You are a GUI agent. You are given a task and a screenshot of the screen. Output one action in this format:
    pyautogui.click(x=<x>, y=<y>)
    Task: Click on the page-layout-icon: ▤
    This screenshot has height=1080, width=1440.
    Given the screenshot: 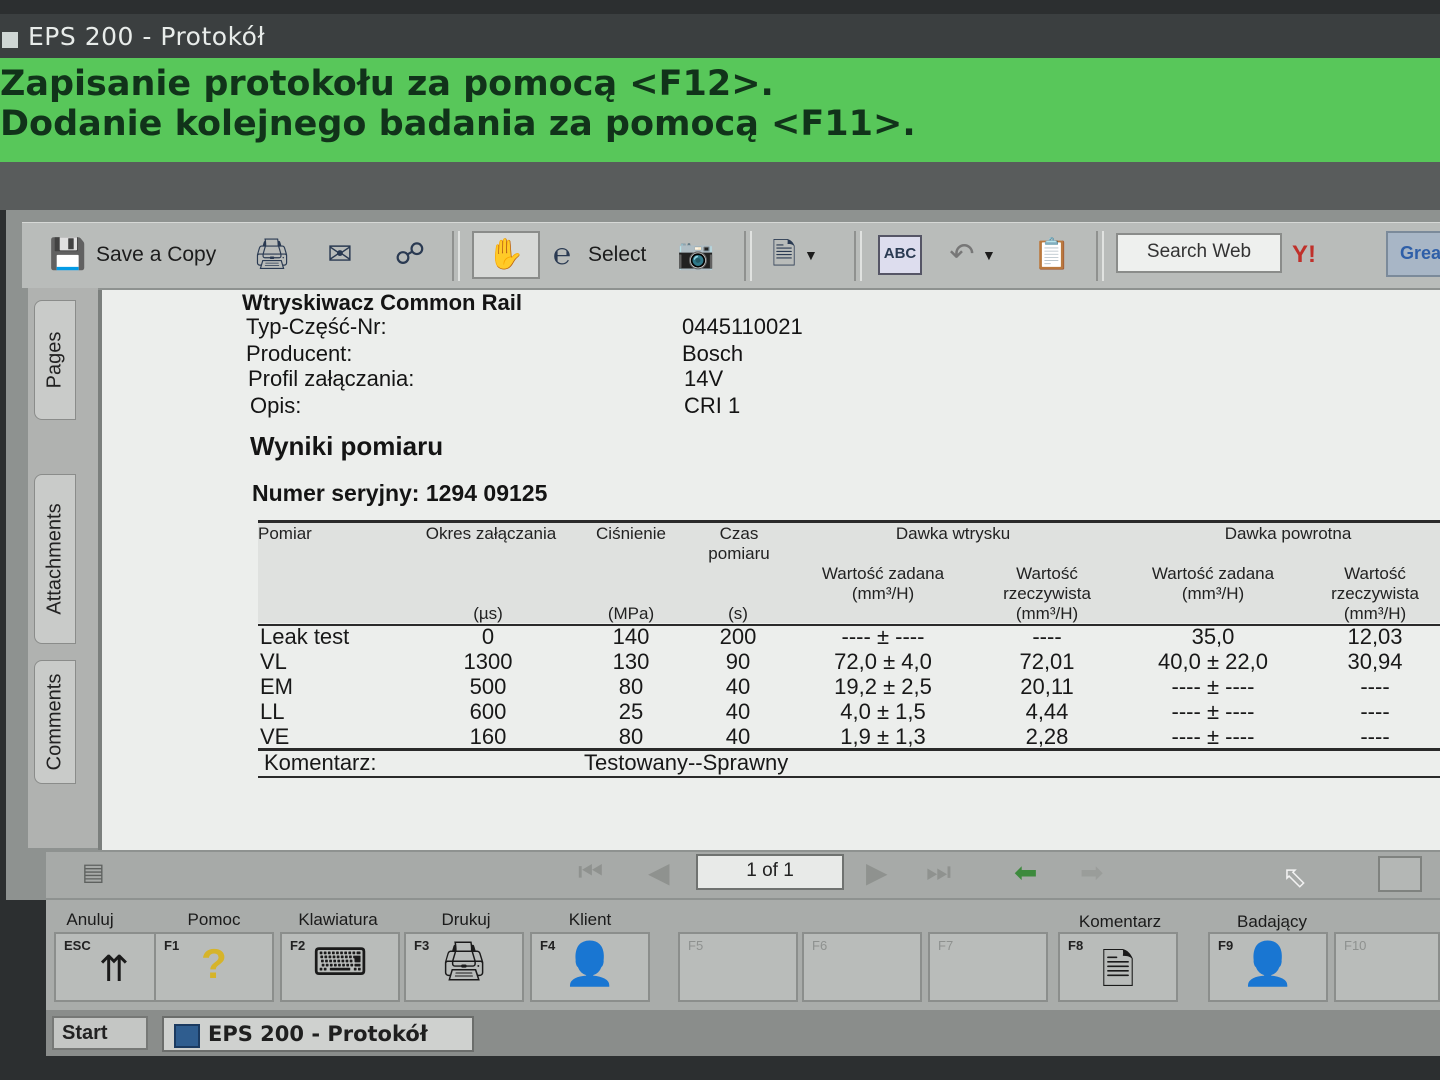 What is the action you would take?
    pyautogui.click(x=93, y=872)
    